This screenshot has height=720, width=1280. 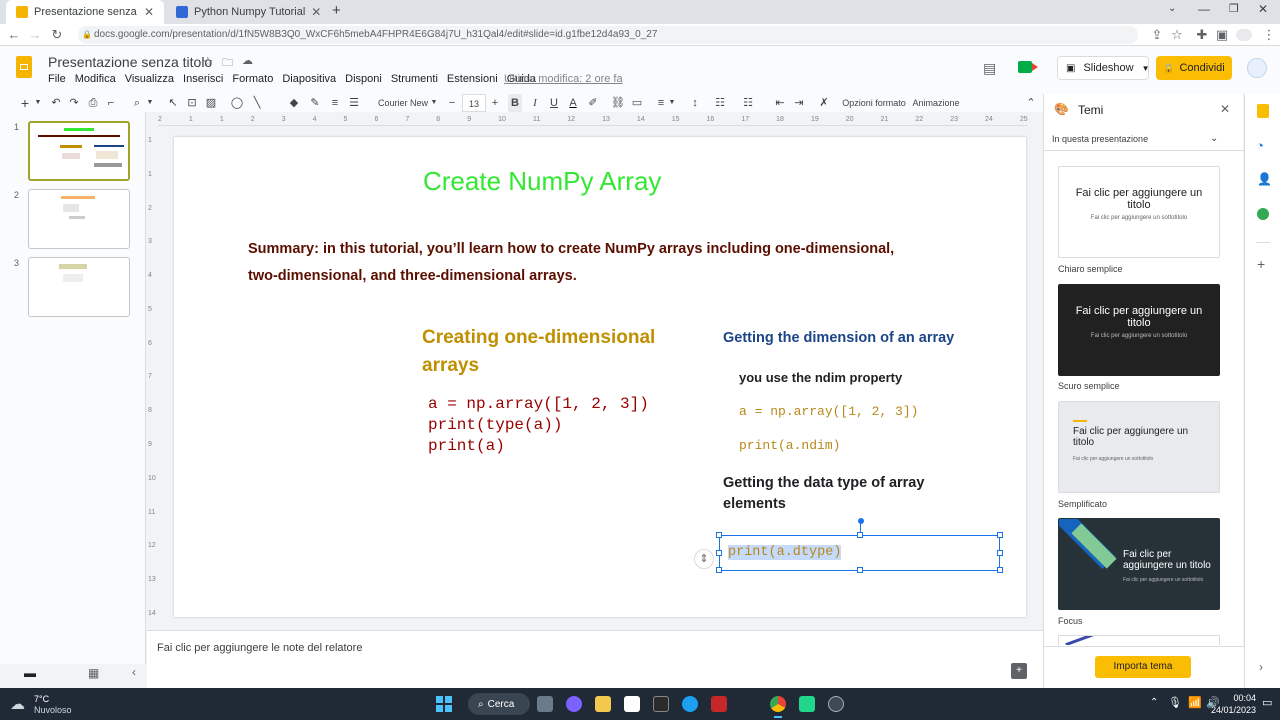 I want to click on italic-button: I, so click(x=535, y=103).